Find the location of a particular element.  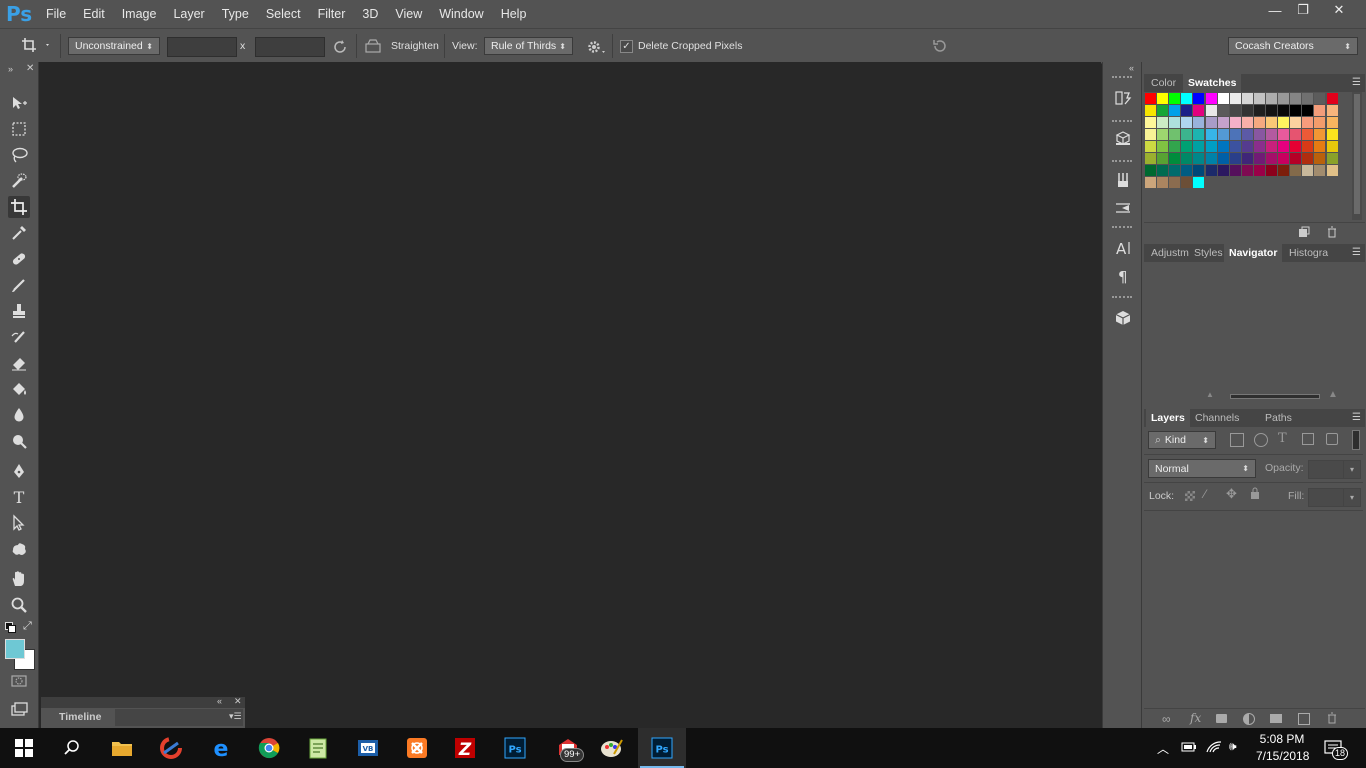

move-tool-icon is located at coordinates (19, 103).